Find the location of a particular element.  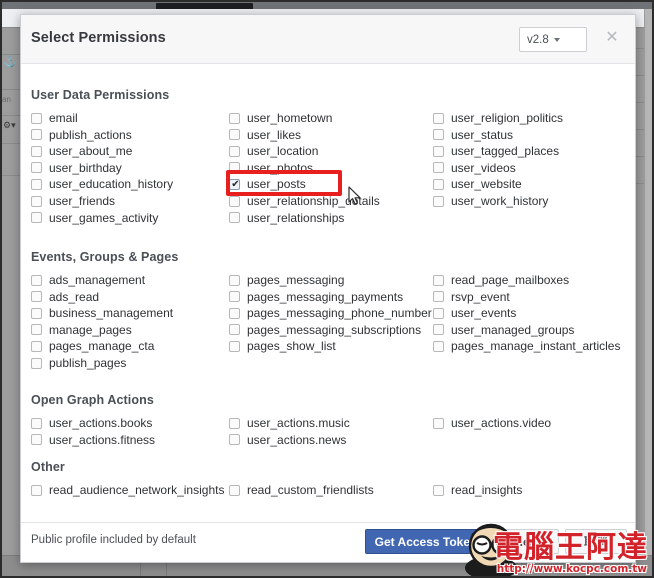

permission-row-user-posts: user_posts is located at coordinates (267, 184).